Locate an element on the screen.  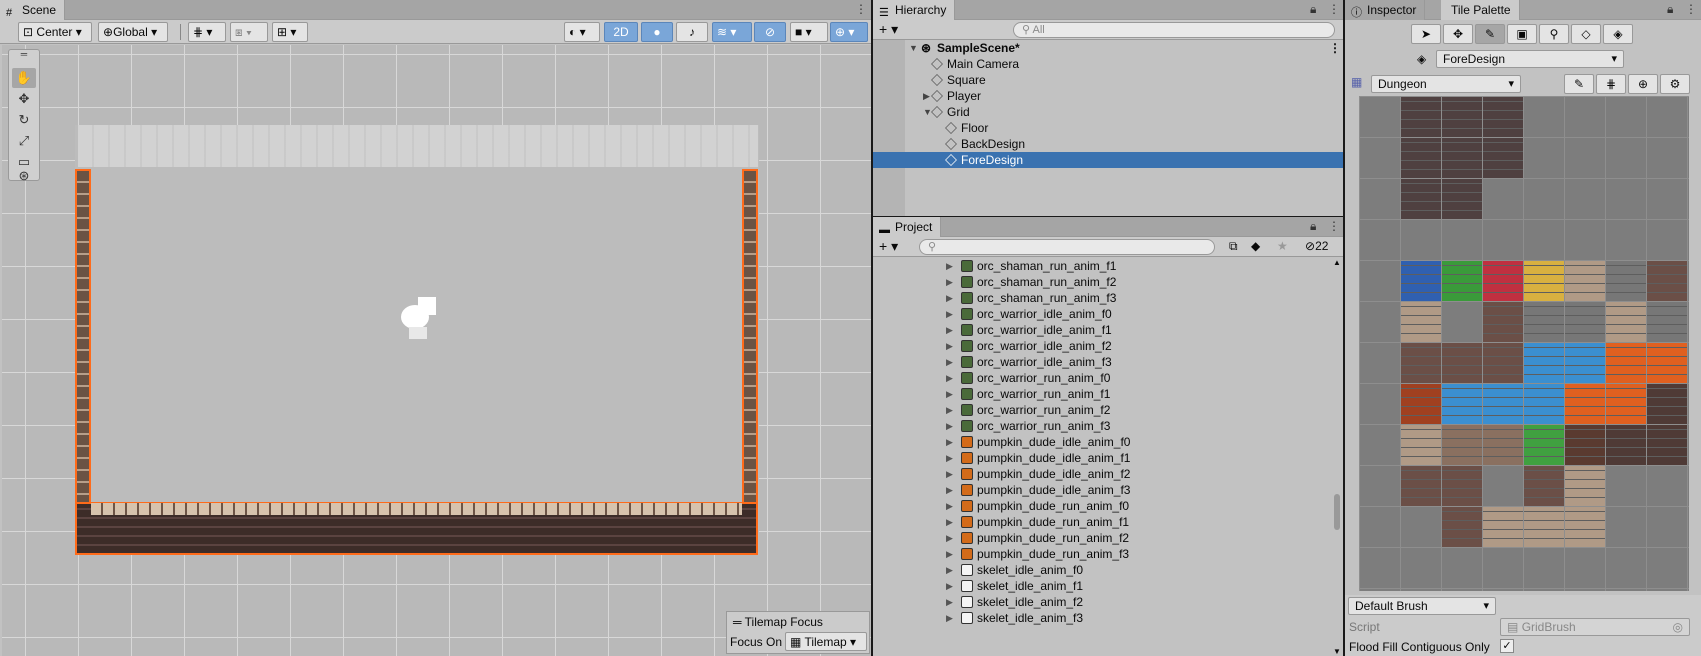
hierarchy-item-square: Square is located at coordinates (1108, 80).